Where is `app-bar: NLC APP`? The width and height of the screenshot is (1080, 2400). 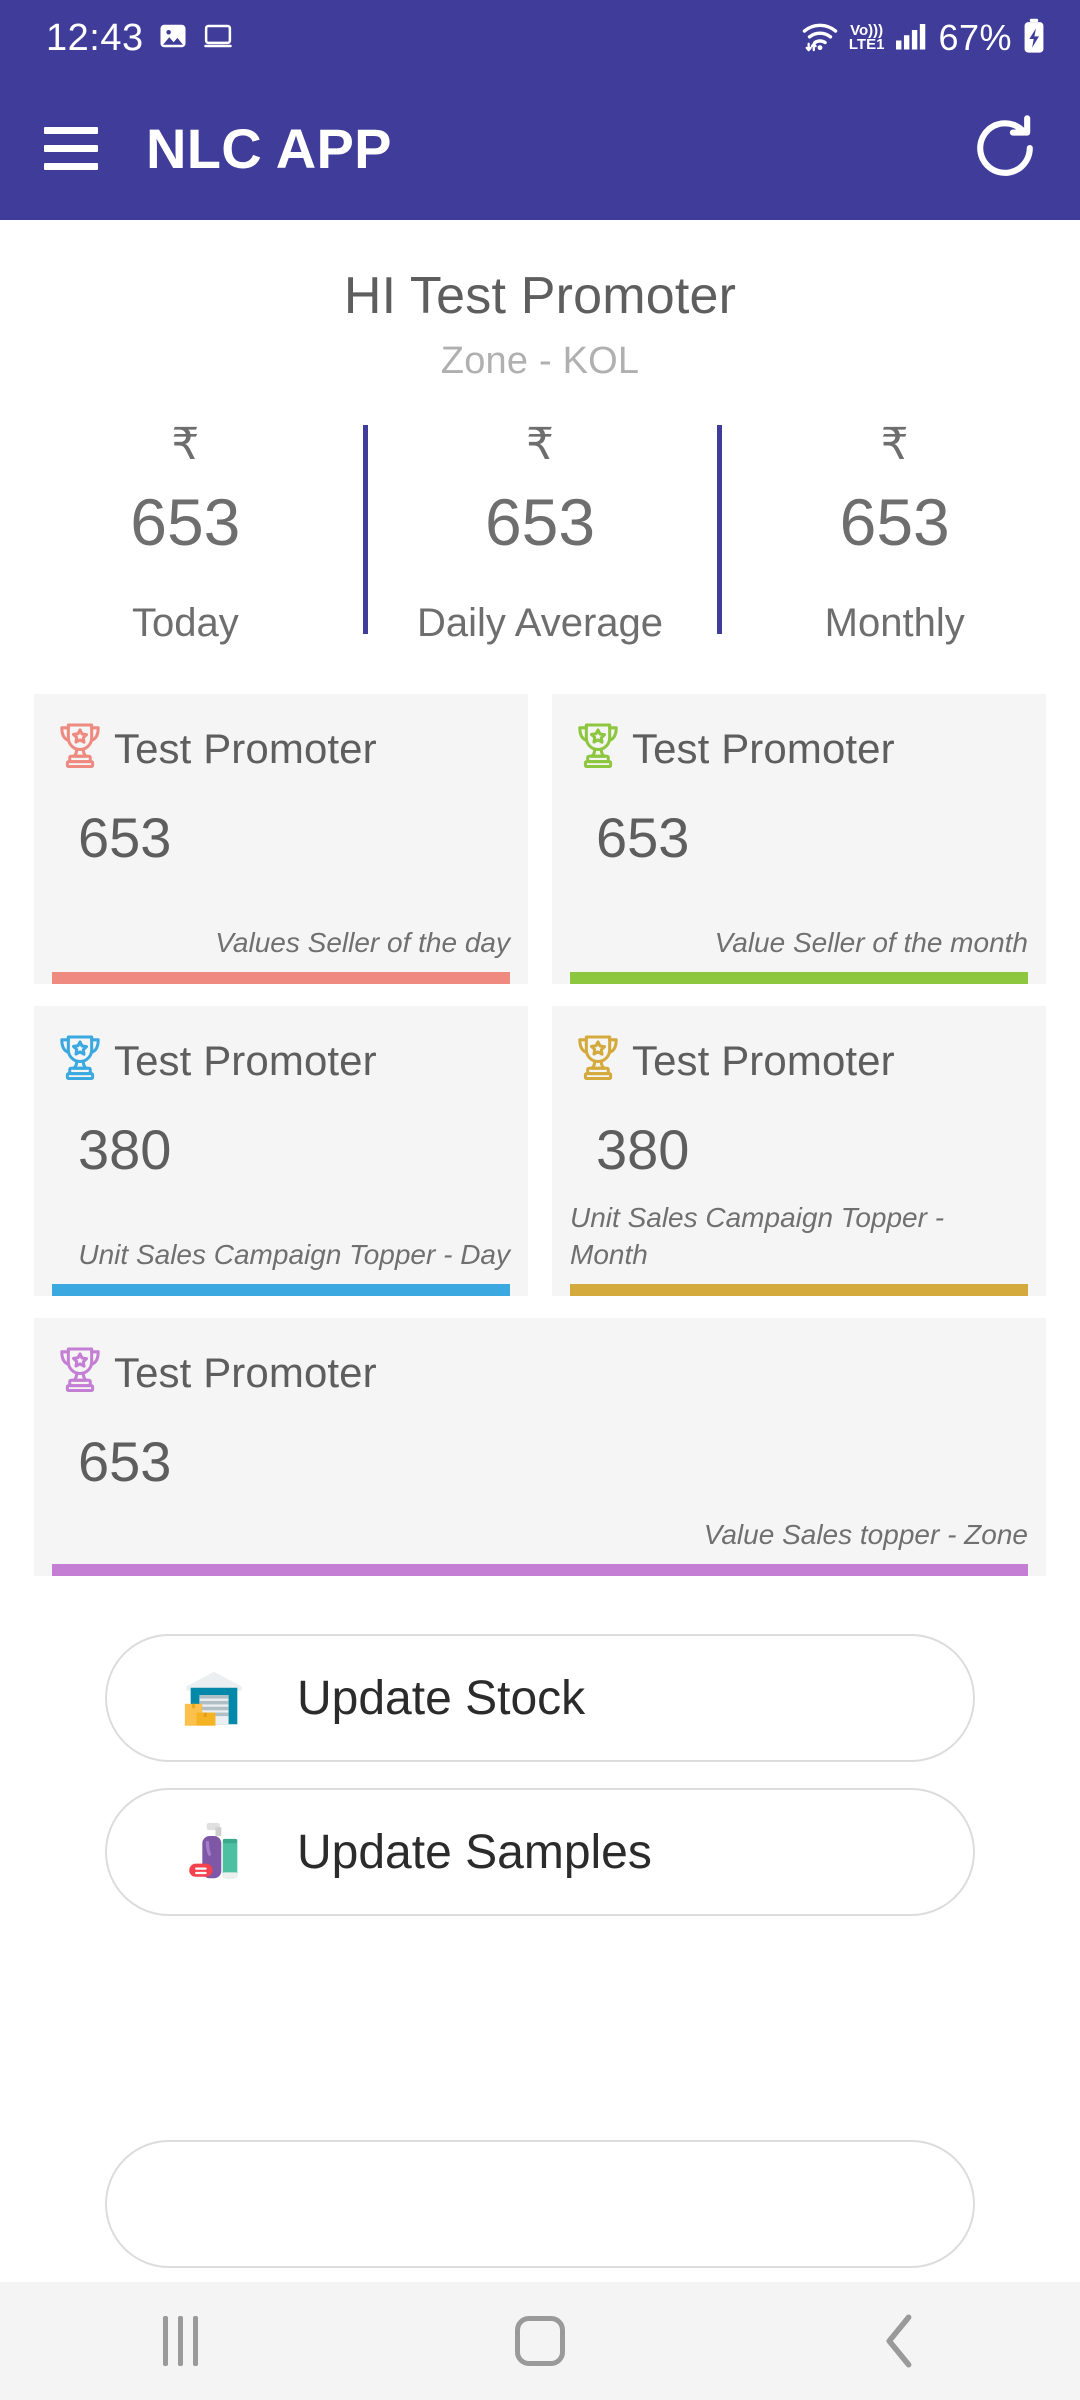
app-bar: NLC APP is located at coordinates (540, 148).